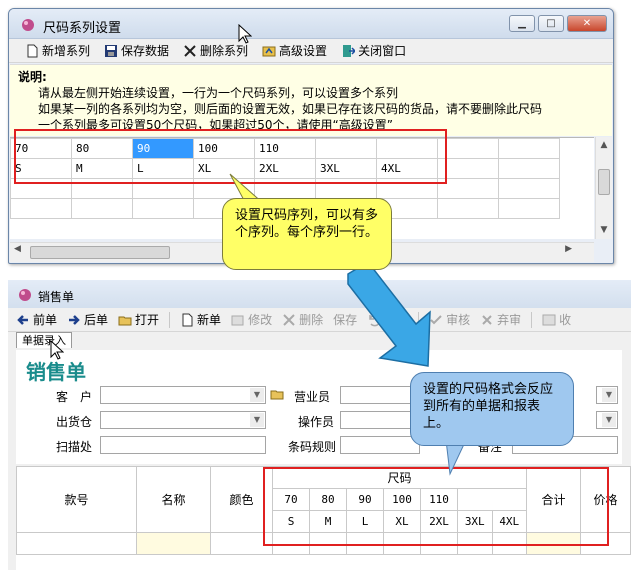  Describe the element at coordinates (522, 23) in the screenshot. I see `minimize-button: ▁` at that location.